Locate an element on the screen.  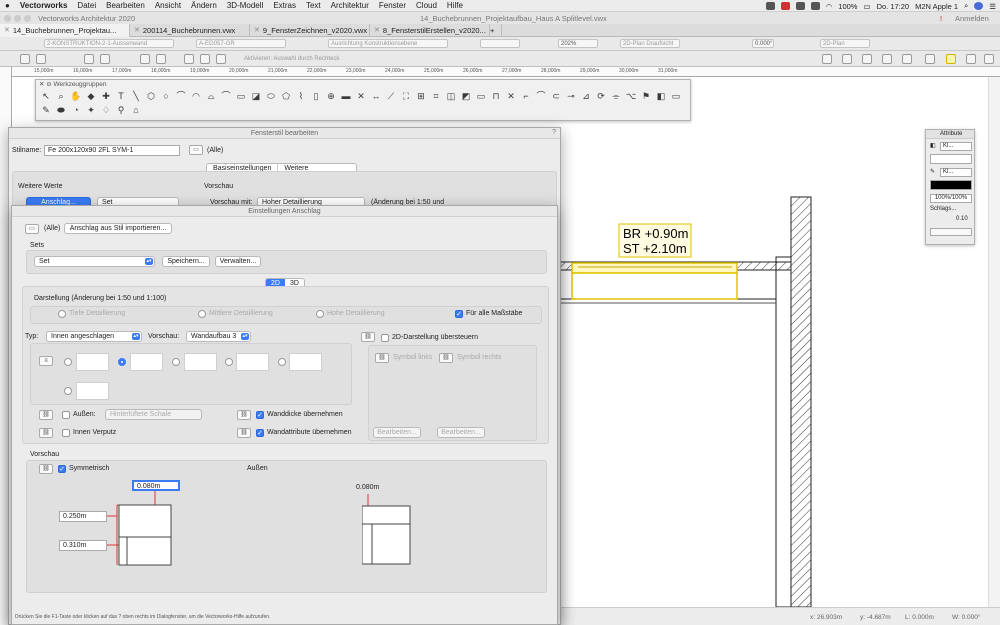
tool-icon: ⛶ is located at coordinates (406, 96).